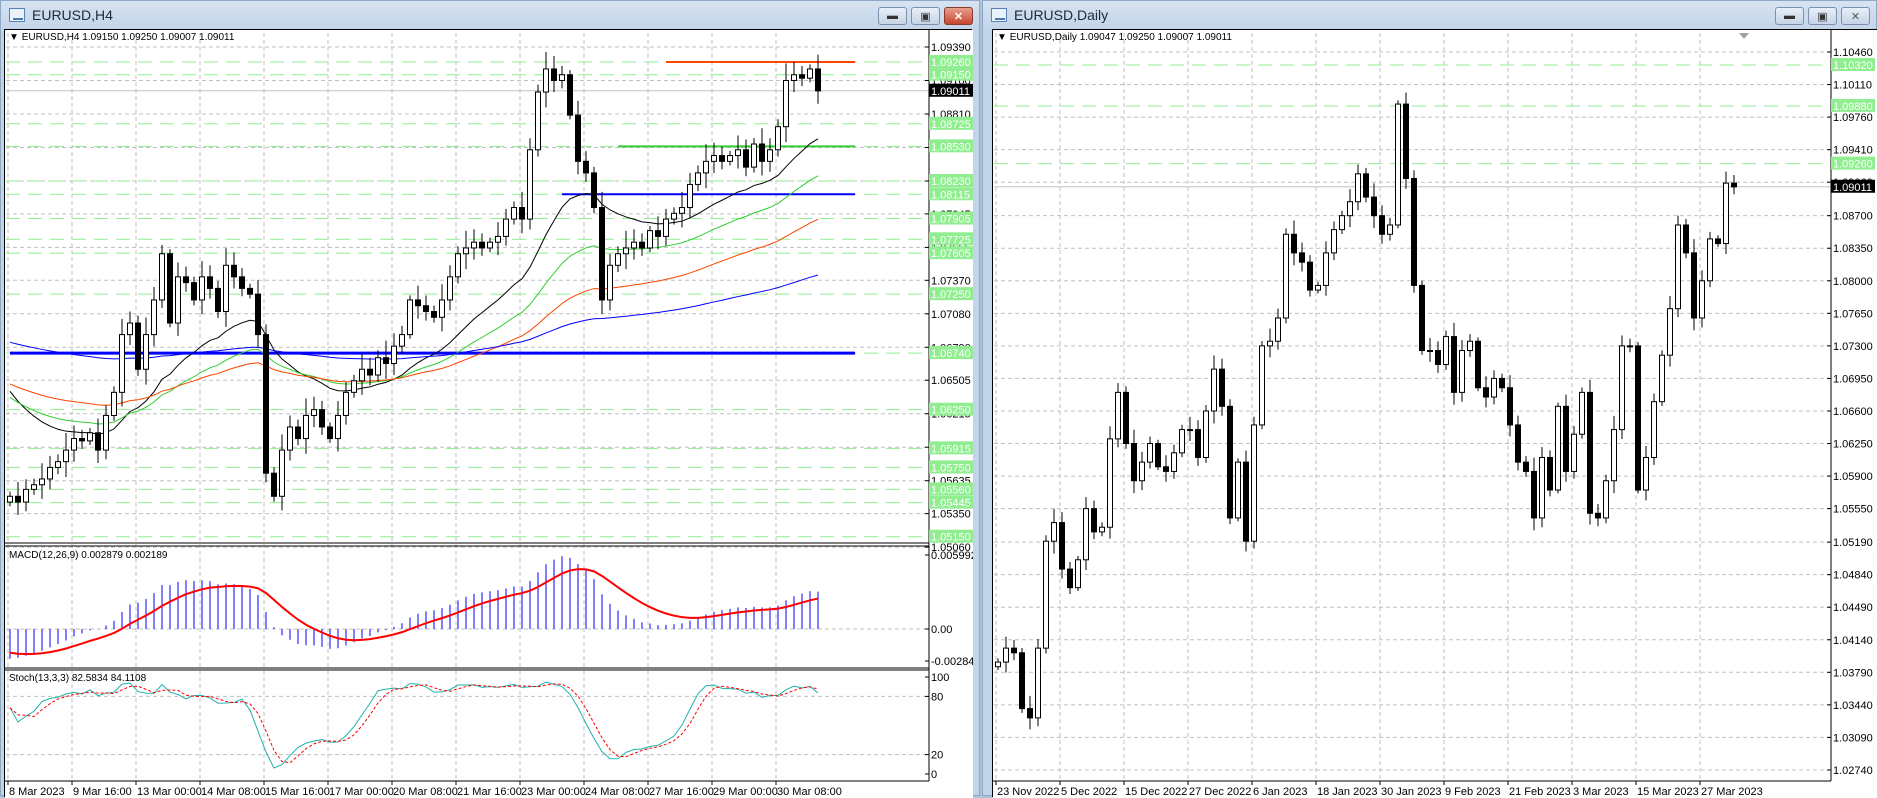  I want to click on axis-label: 20, so click(937, 756).